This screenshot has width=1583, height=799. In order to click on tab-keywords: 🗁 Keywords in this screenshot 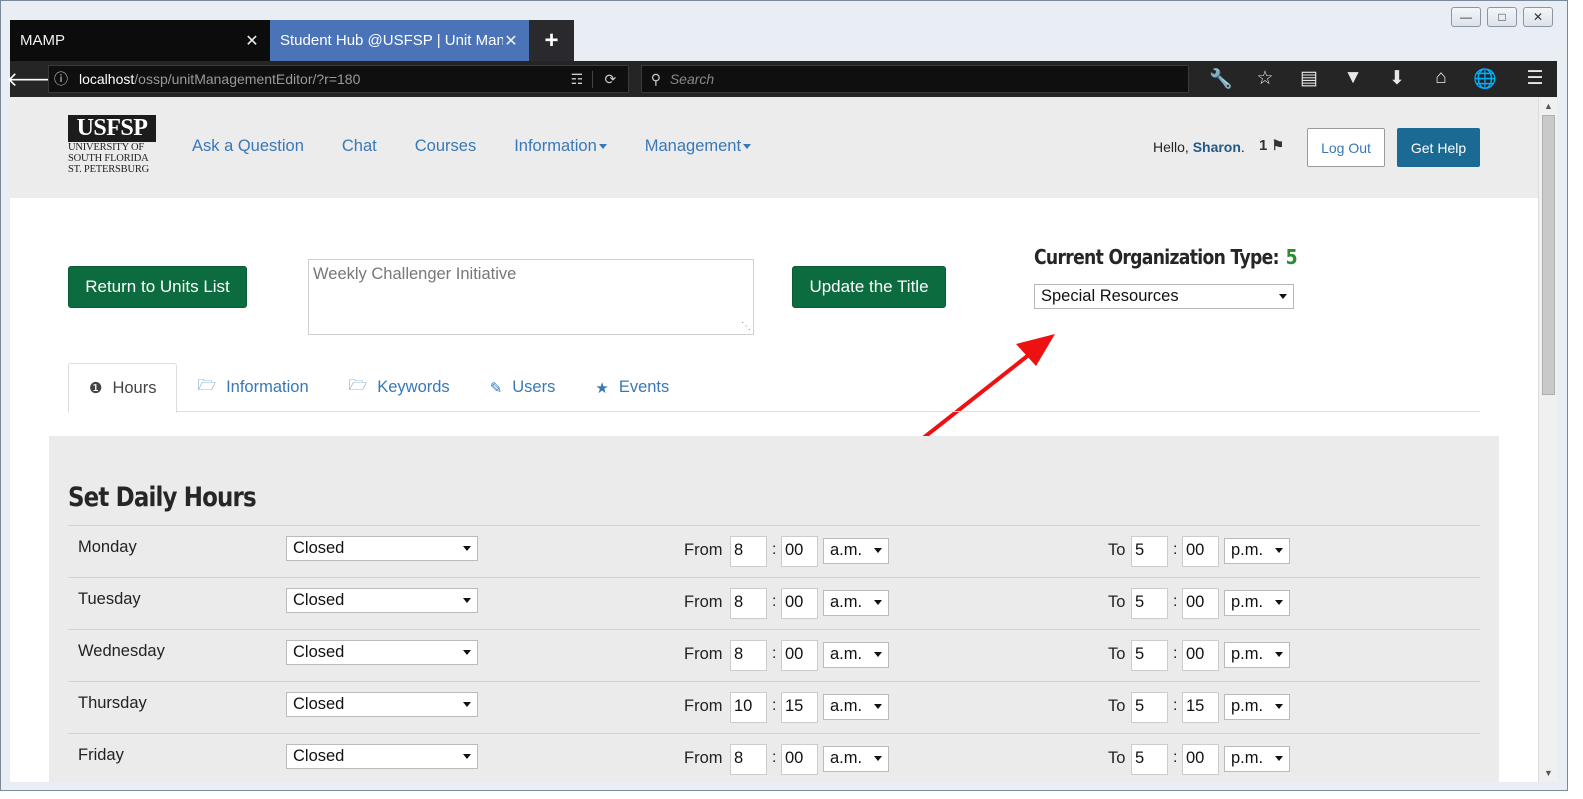, I will do `click(399, 387)`.